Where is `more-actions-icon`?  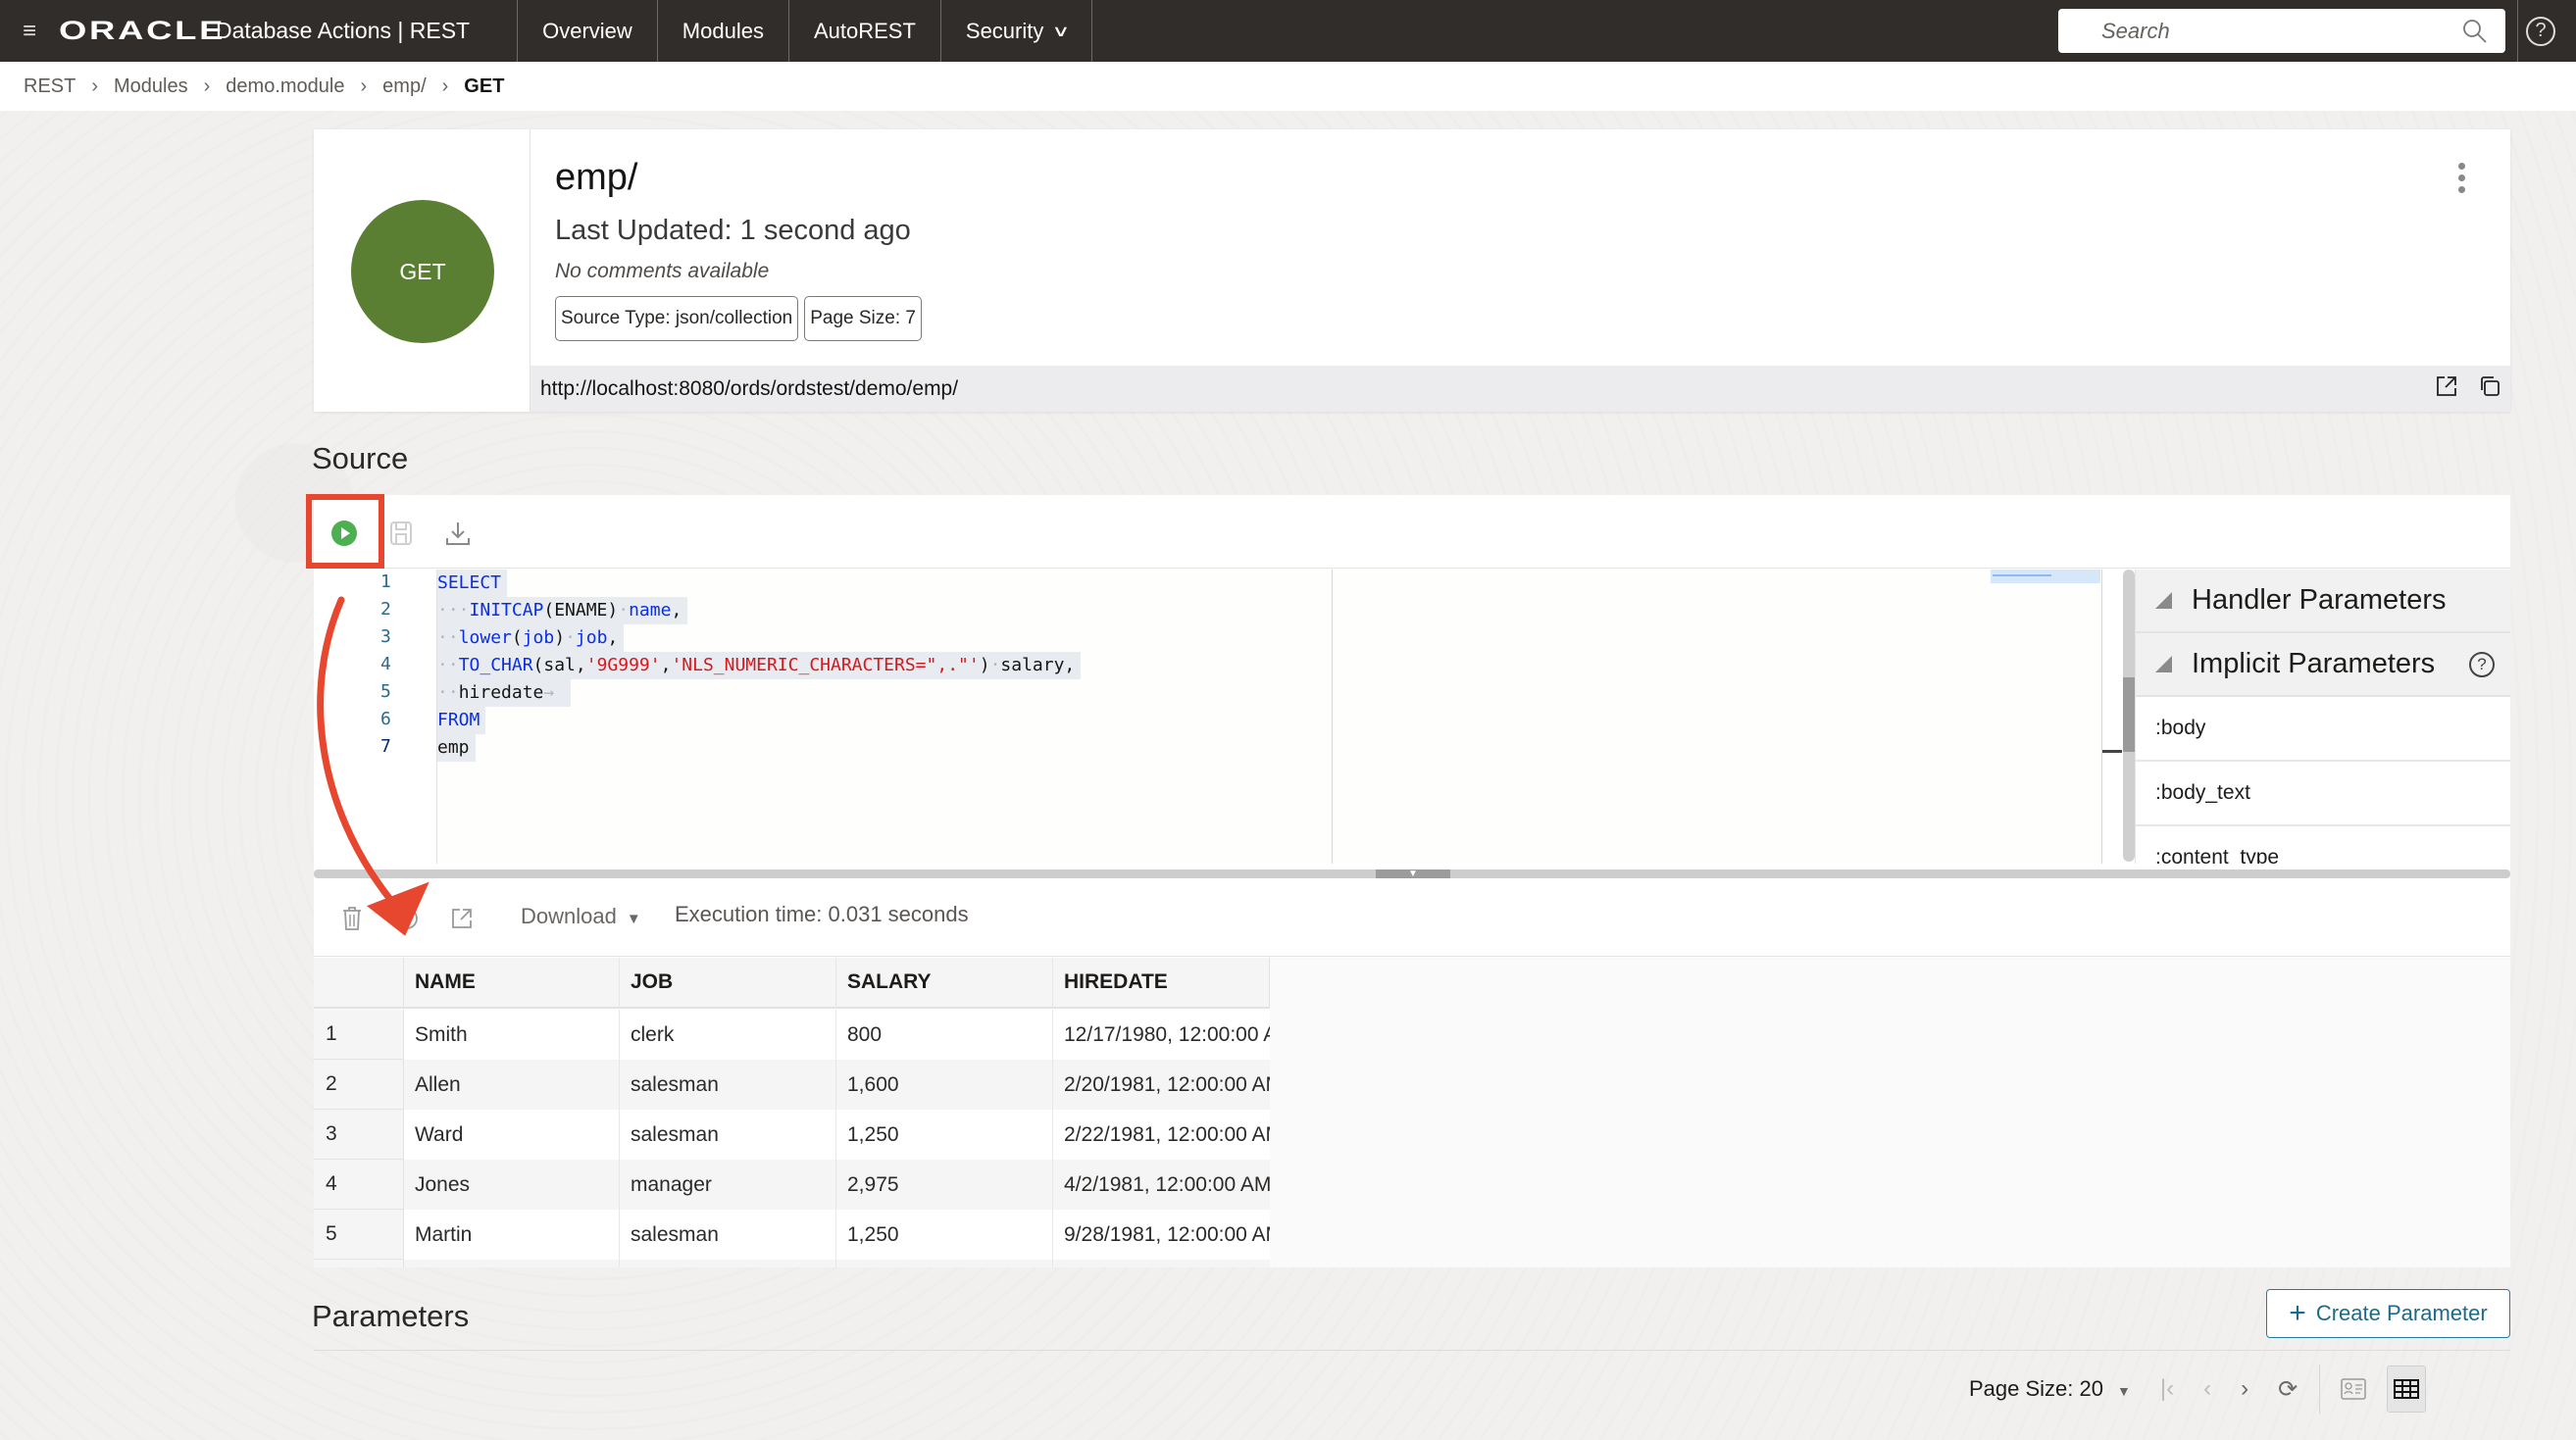 more-actions-icon is located at coordinates (2461, 178).